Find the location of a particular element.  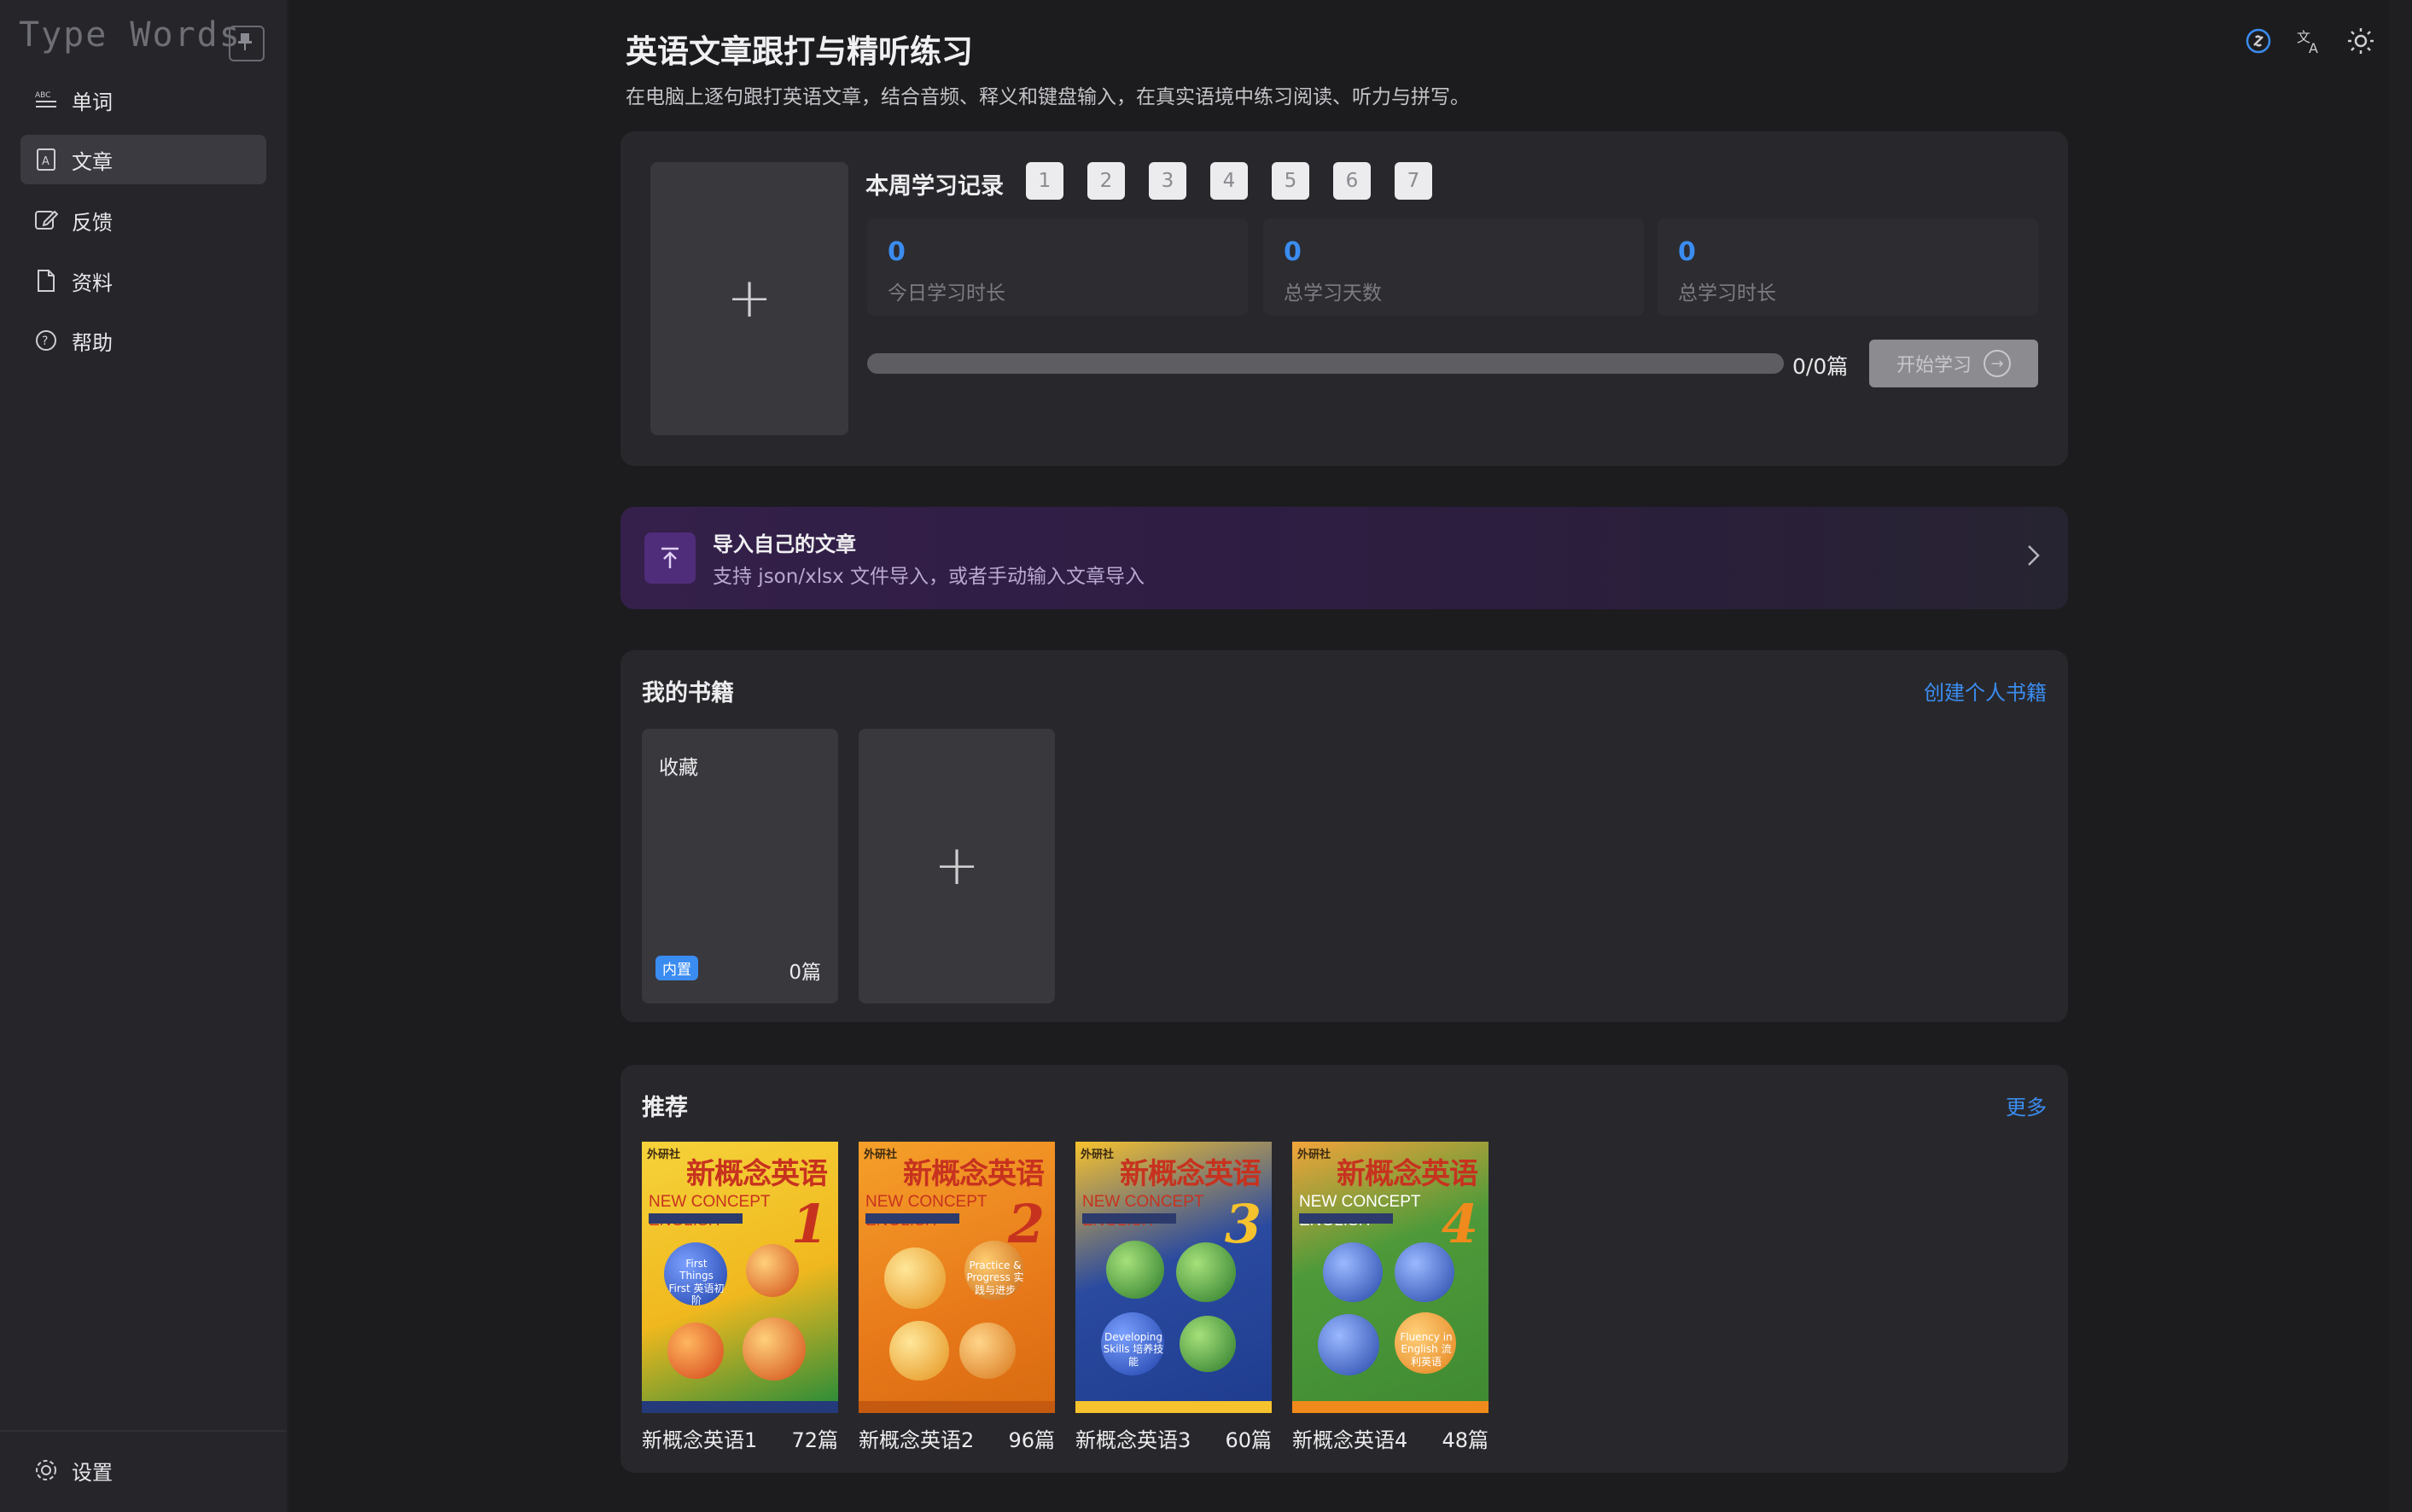

stat-total-days: 0 总学习天数 is located at coordinates (1453, 267).